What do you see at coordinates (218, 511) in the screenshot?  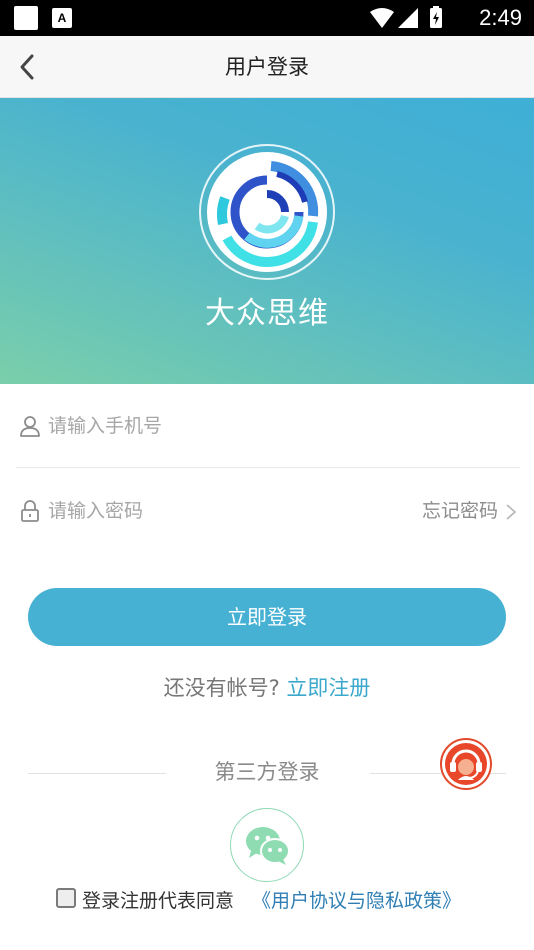 I see `password-input` at bounding box center [218, 511].